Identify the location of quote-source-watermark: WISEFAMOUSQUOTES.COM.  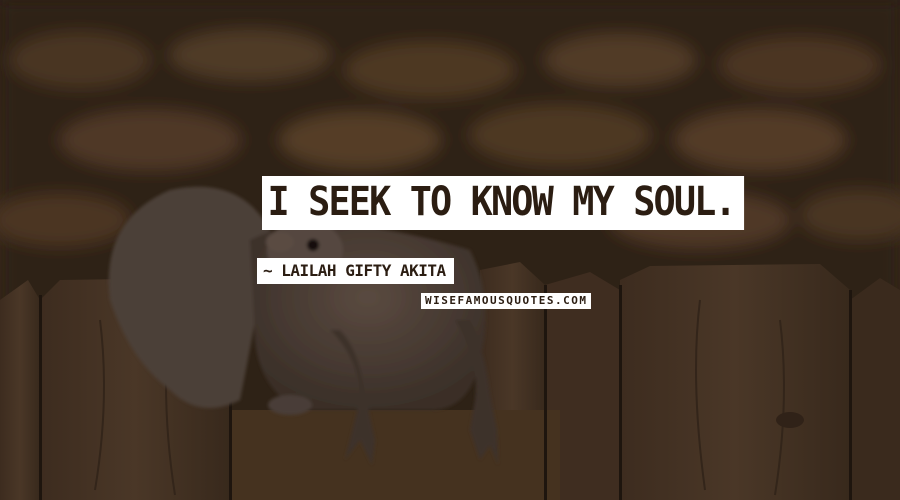
(506, 301).